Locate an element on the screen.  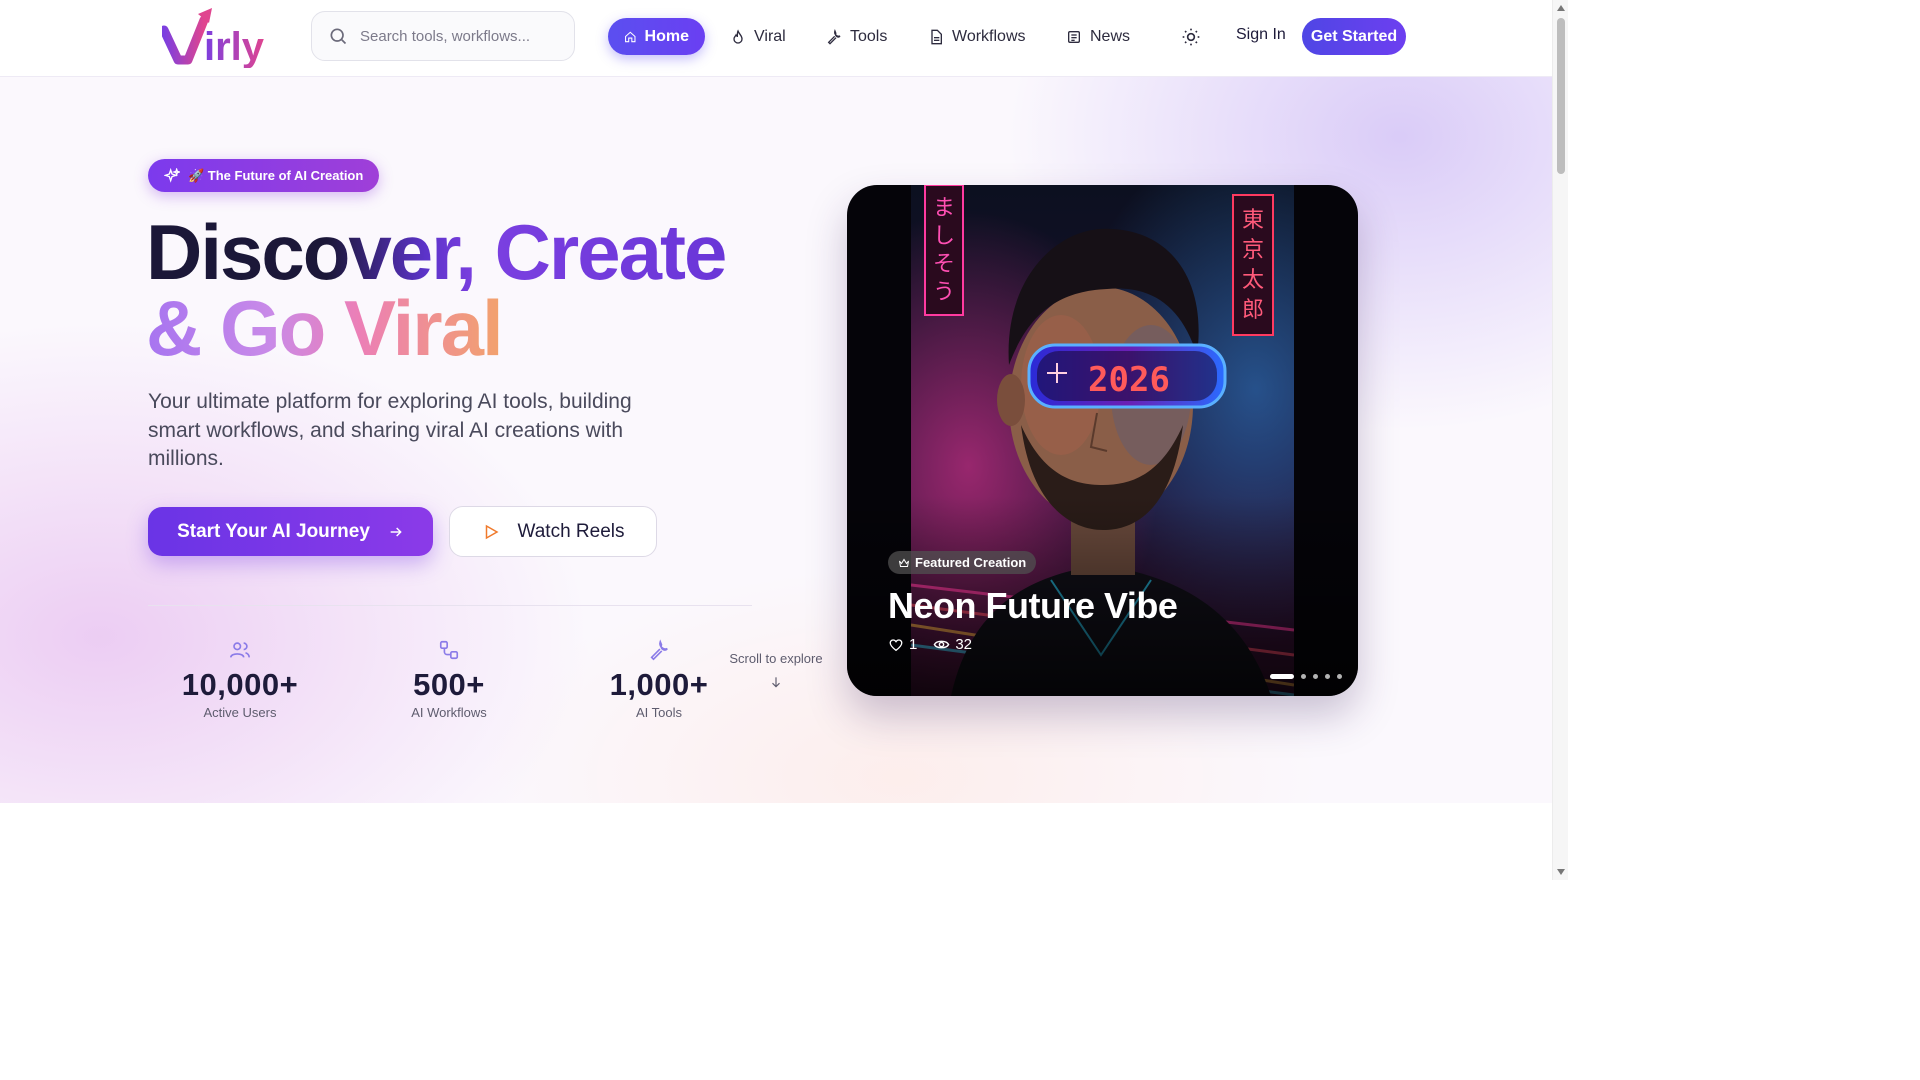
theme-toggle is located at coordinates (1191, 37).